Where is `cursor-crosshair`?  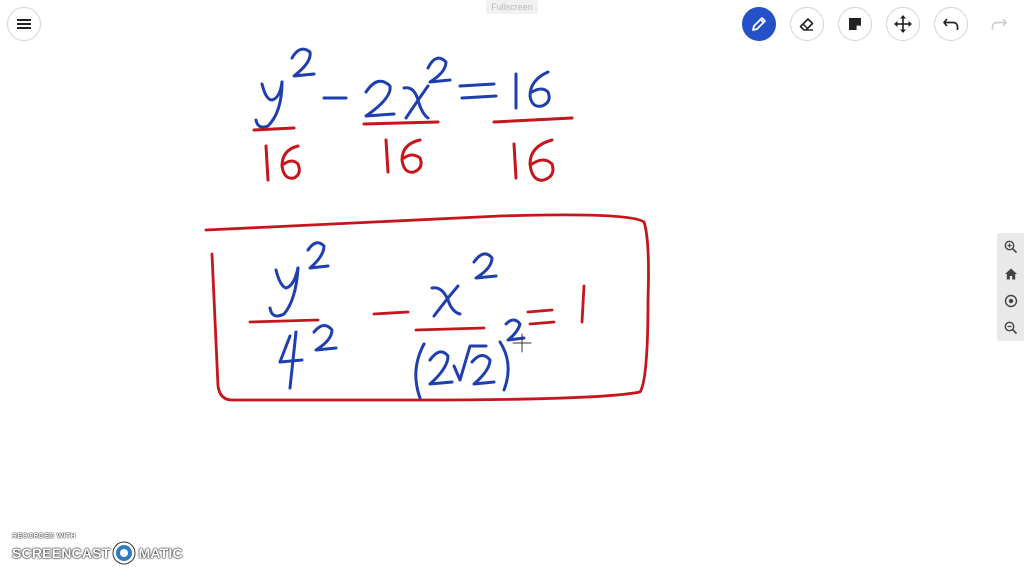 cursor-crosshair is located at coordinates (522, 343).